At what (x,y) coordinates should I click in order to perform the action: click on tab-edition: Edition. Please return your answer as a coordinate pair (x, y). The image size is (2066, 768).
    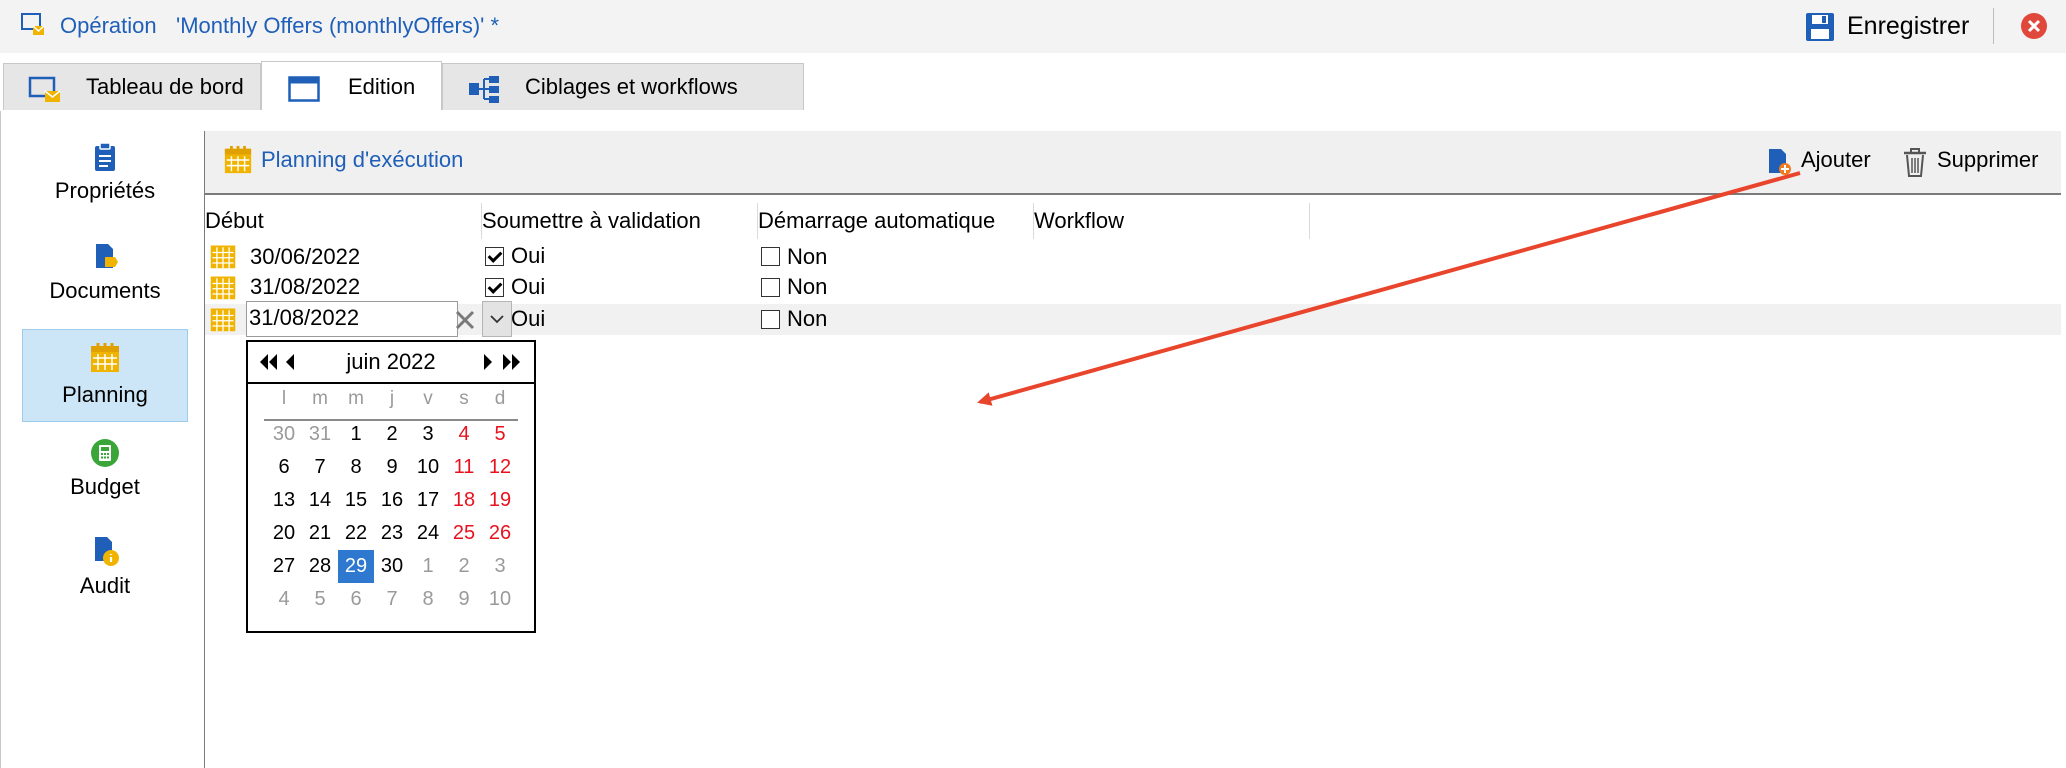
    Looking at the image, I should click on (351, 85).